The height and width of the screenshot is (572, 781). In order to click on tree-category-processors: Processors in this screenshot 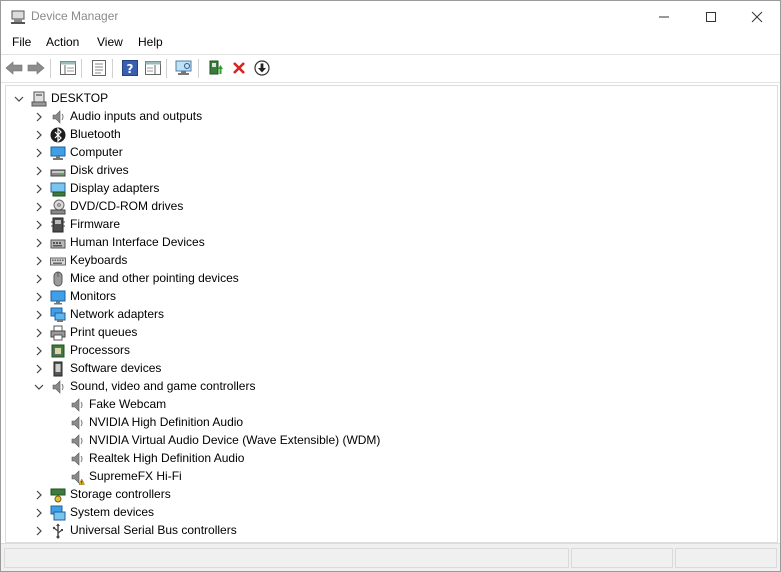, I will do `click(386, 351)`.